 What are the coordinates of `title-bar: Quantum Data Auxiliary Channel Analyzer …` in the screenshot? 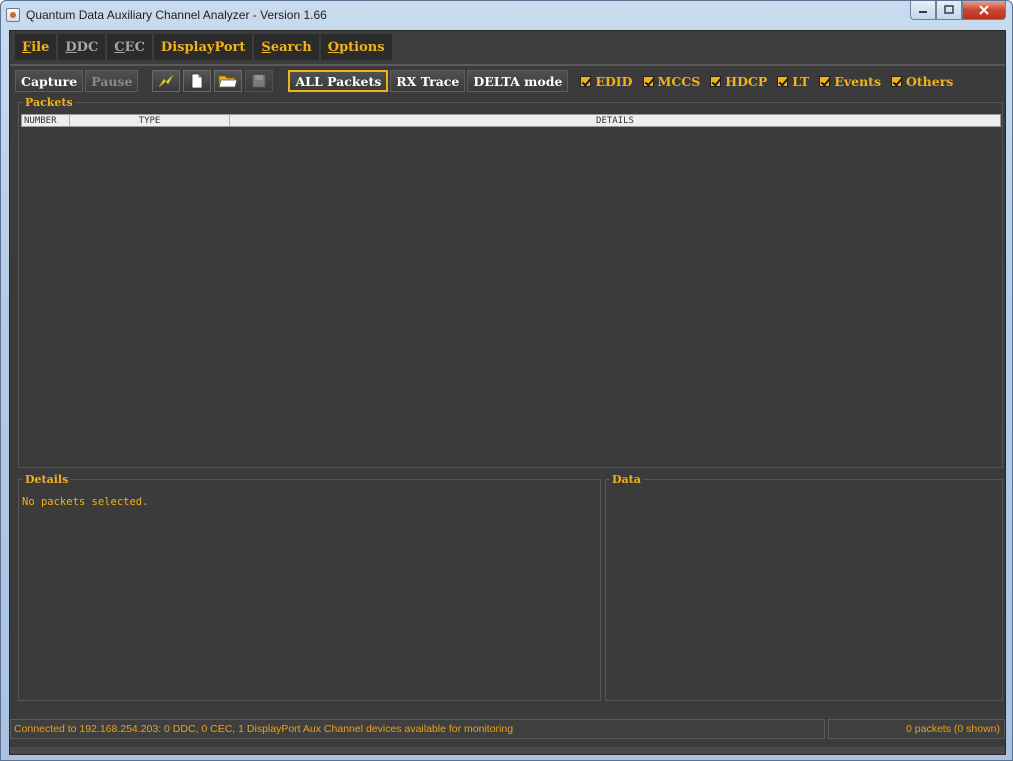 It's located at (506, 15).